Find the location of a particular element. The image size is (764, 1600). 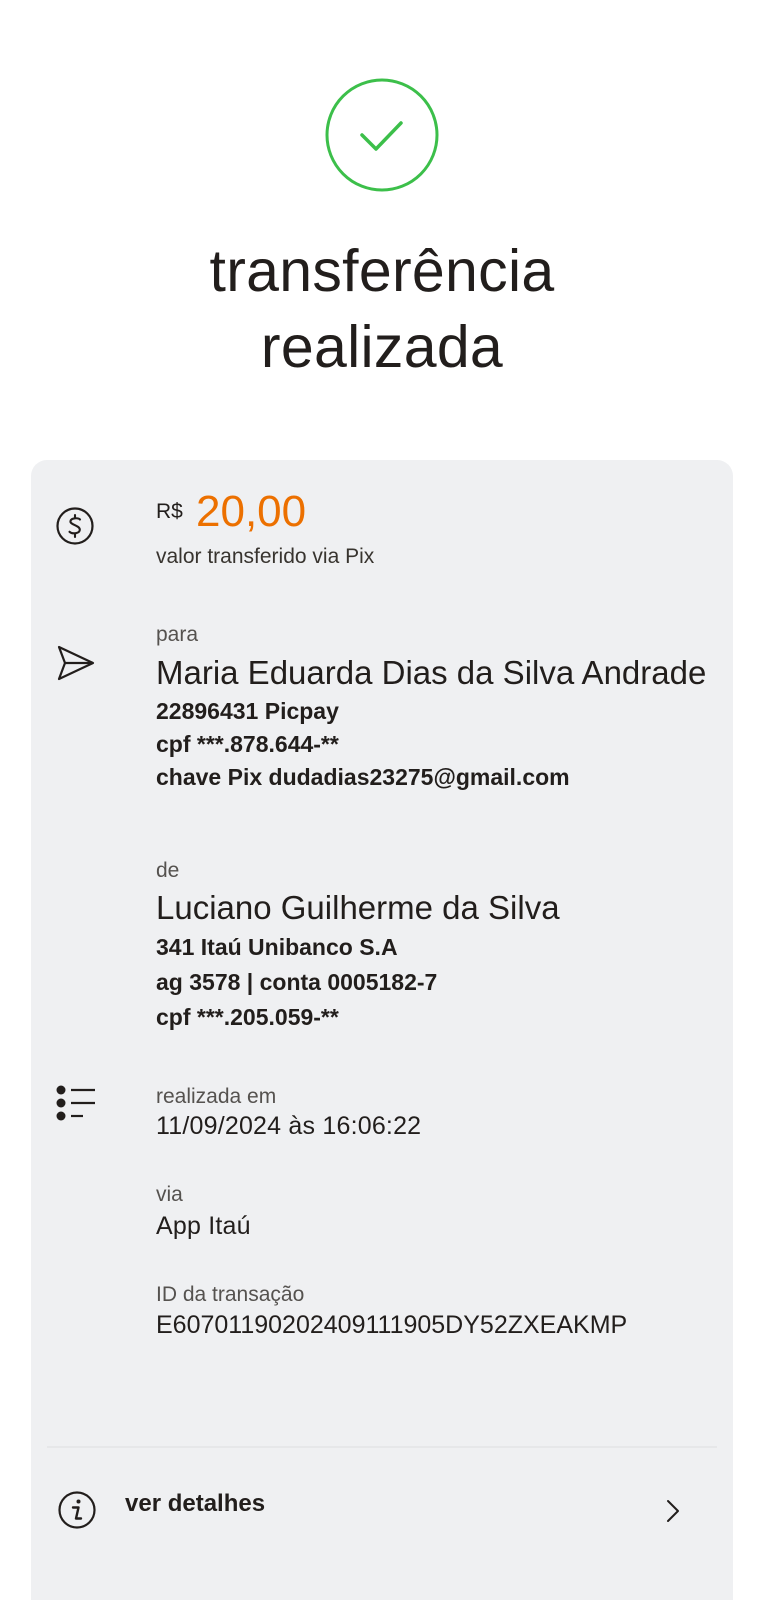

recipient-name: Maria Eduarda Dias da Silva Andrade is located at coordinates (431, 672).